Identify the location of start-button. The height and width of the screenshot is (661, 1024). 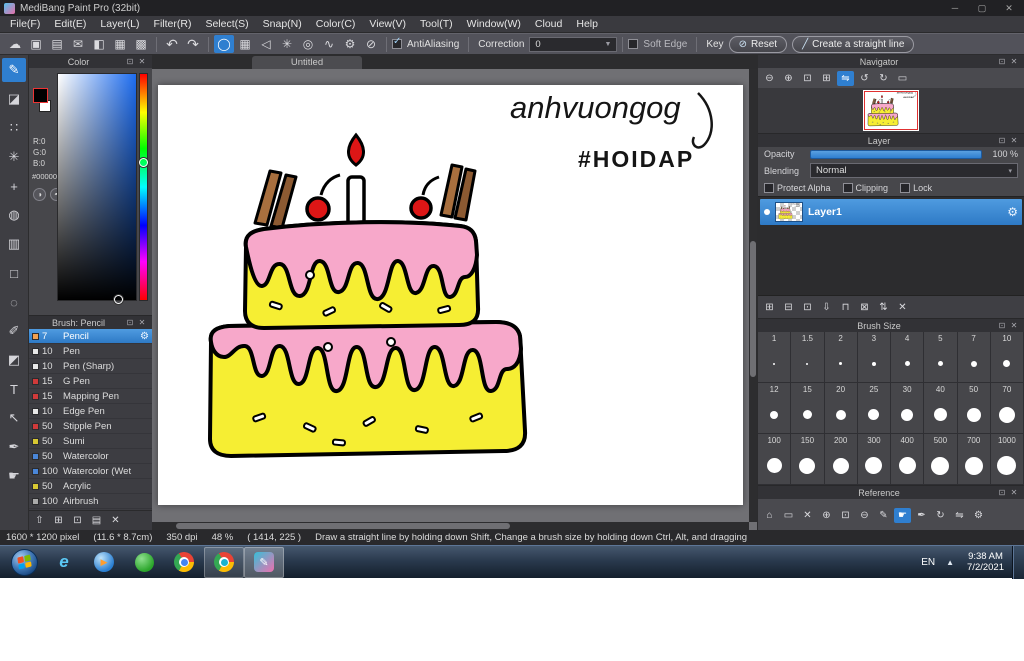
(24, 562).